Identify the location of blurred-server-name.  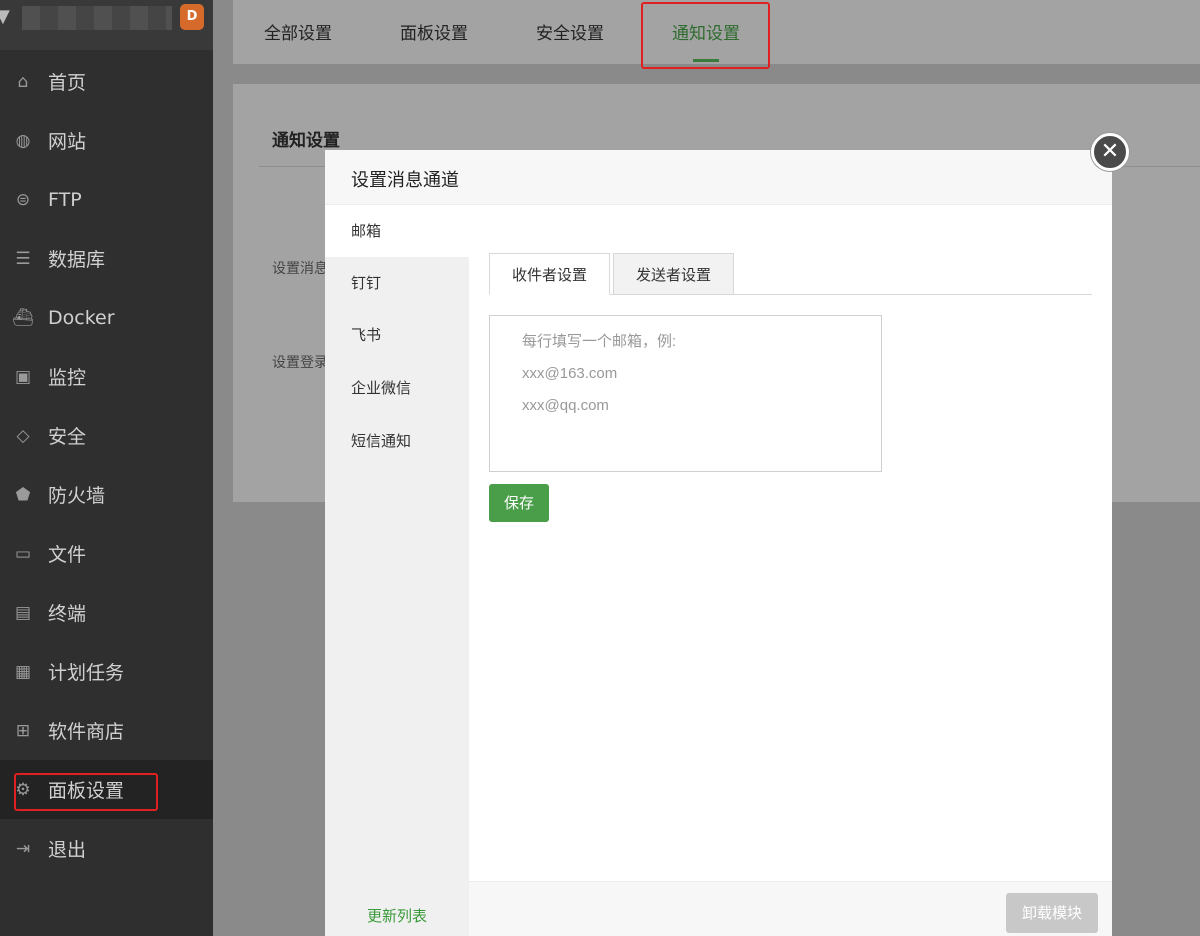
(97, 18).